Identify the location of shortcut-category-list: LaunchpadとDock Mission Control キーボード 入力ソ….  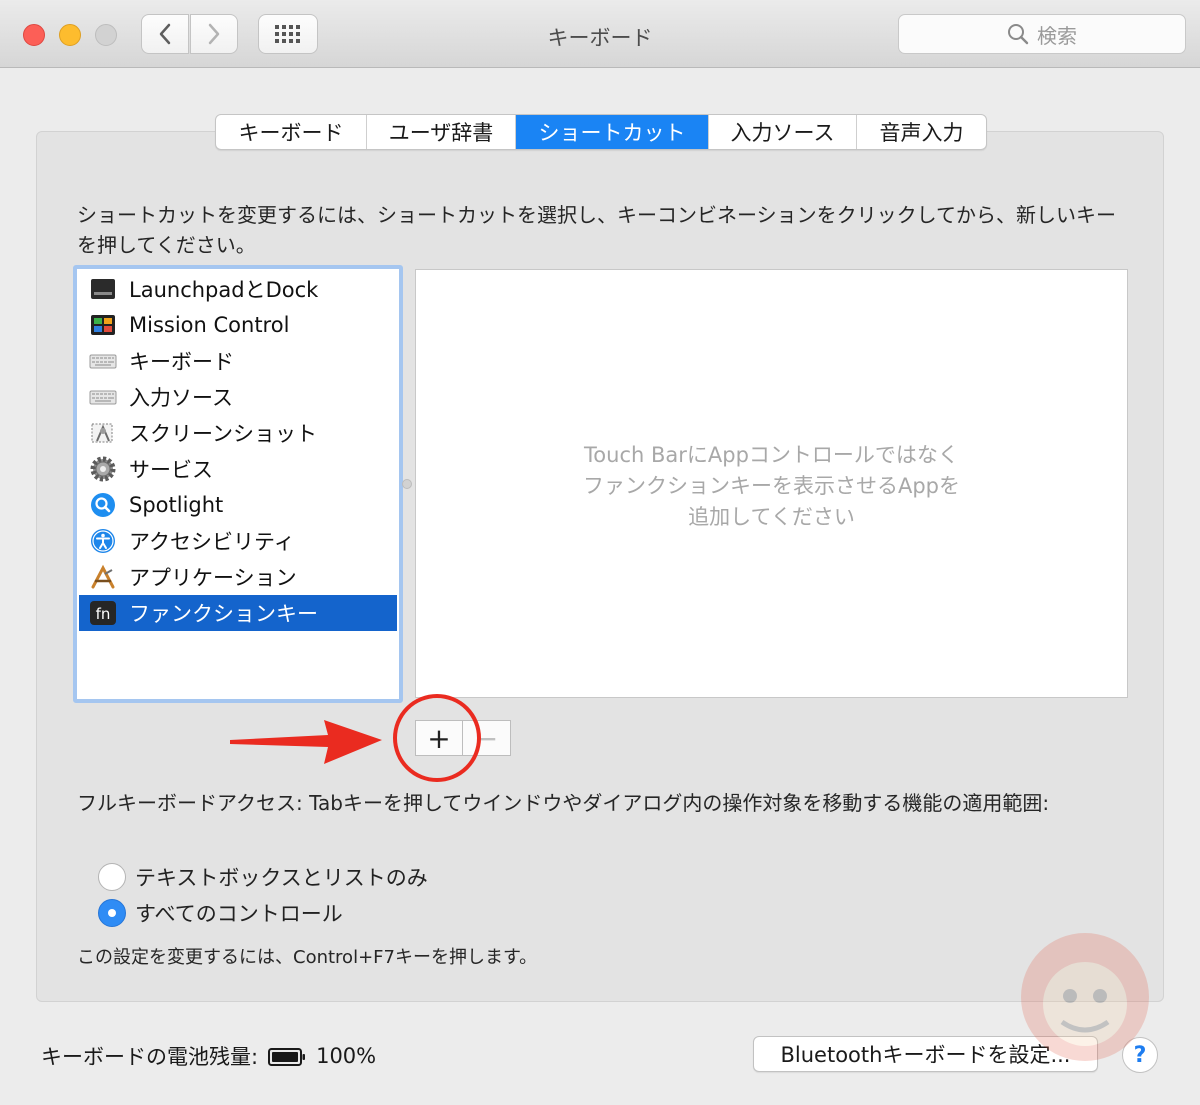
(238, 484).